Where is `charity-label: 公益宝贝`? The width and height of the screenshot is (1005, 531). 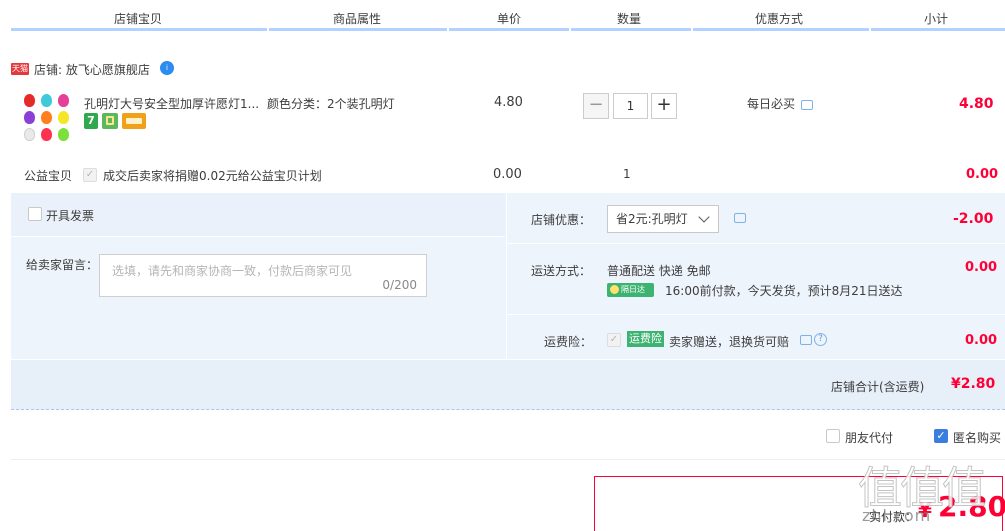
charity-label: 公益宝贝 is located at coordinates (48, 176).